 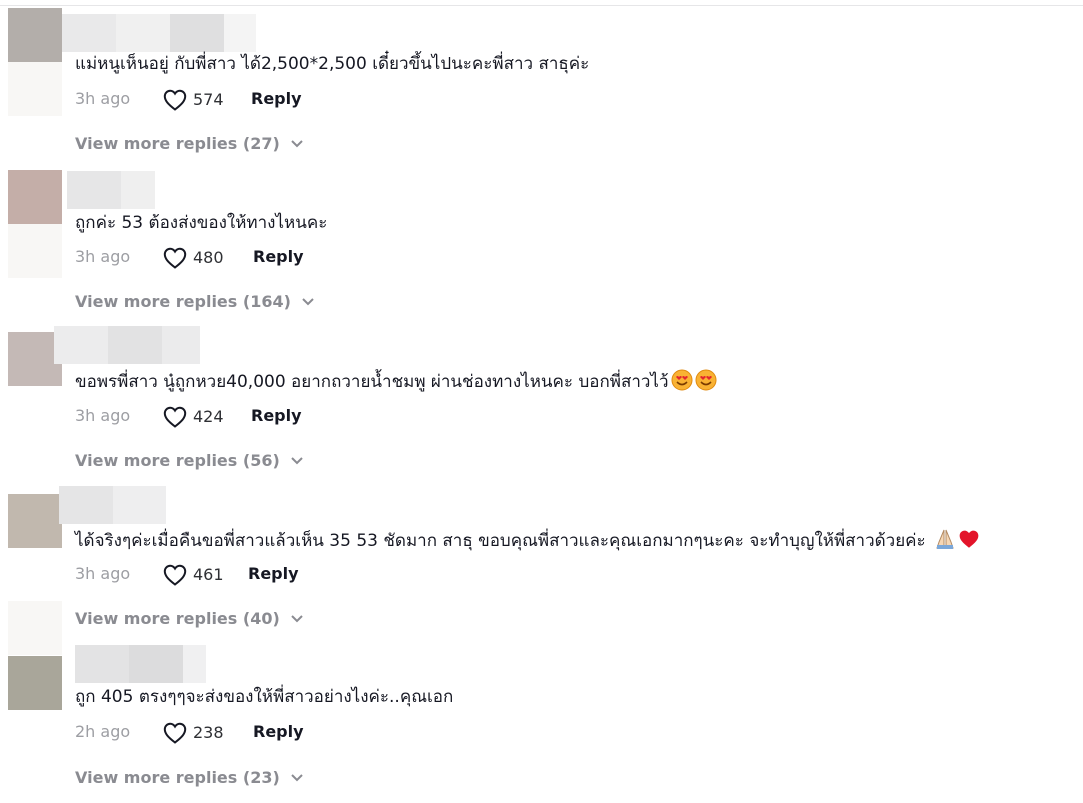 I want to click on like-button: 238, so click(x=193, y=733).